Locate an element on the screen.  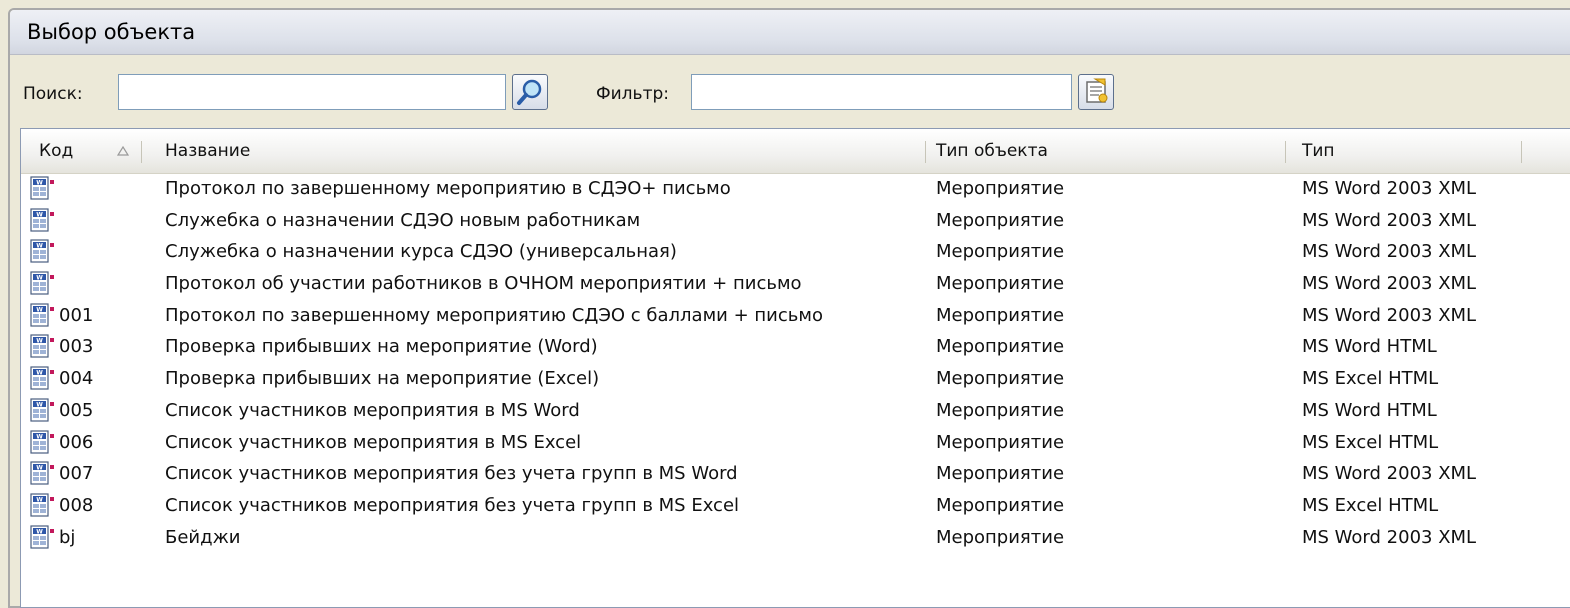
column-header-label: Тип is located at coordinates (1318, 151).